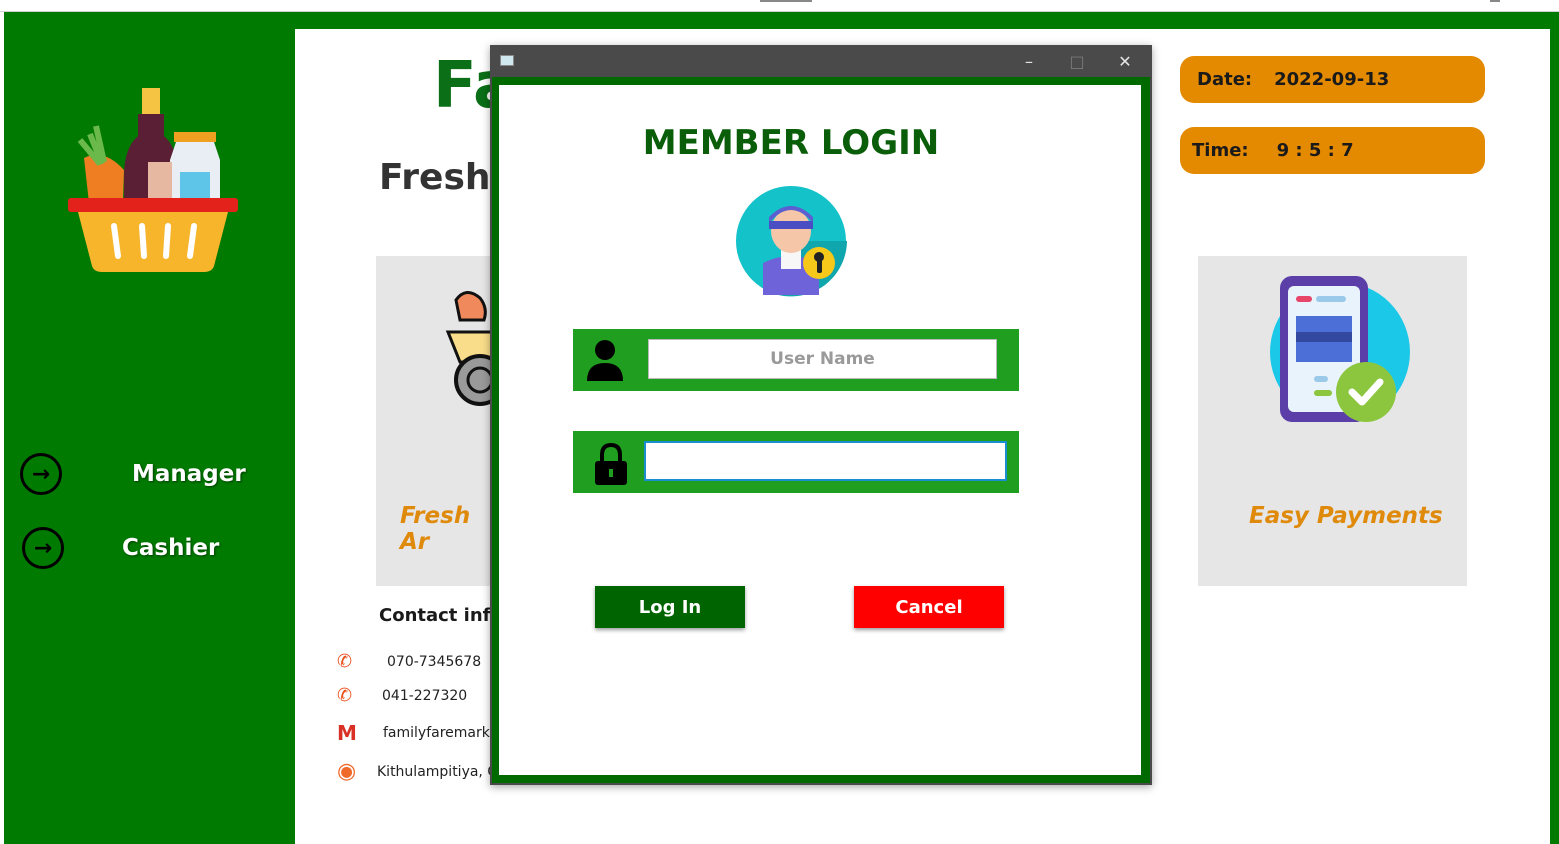 The image size is (1559, 844). I want to click on password-field-bar, so click(796, 462).